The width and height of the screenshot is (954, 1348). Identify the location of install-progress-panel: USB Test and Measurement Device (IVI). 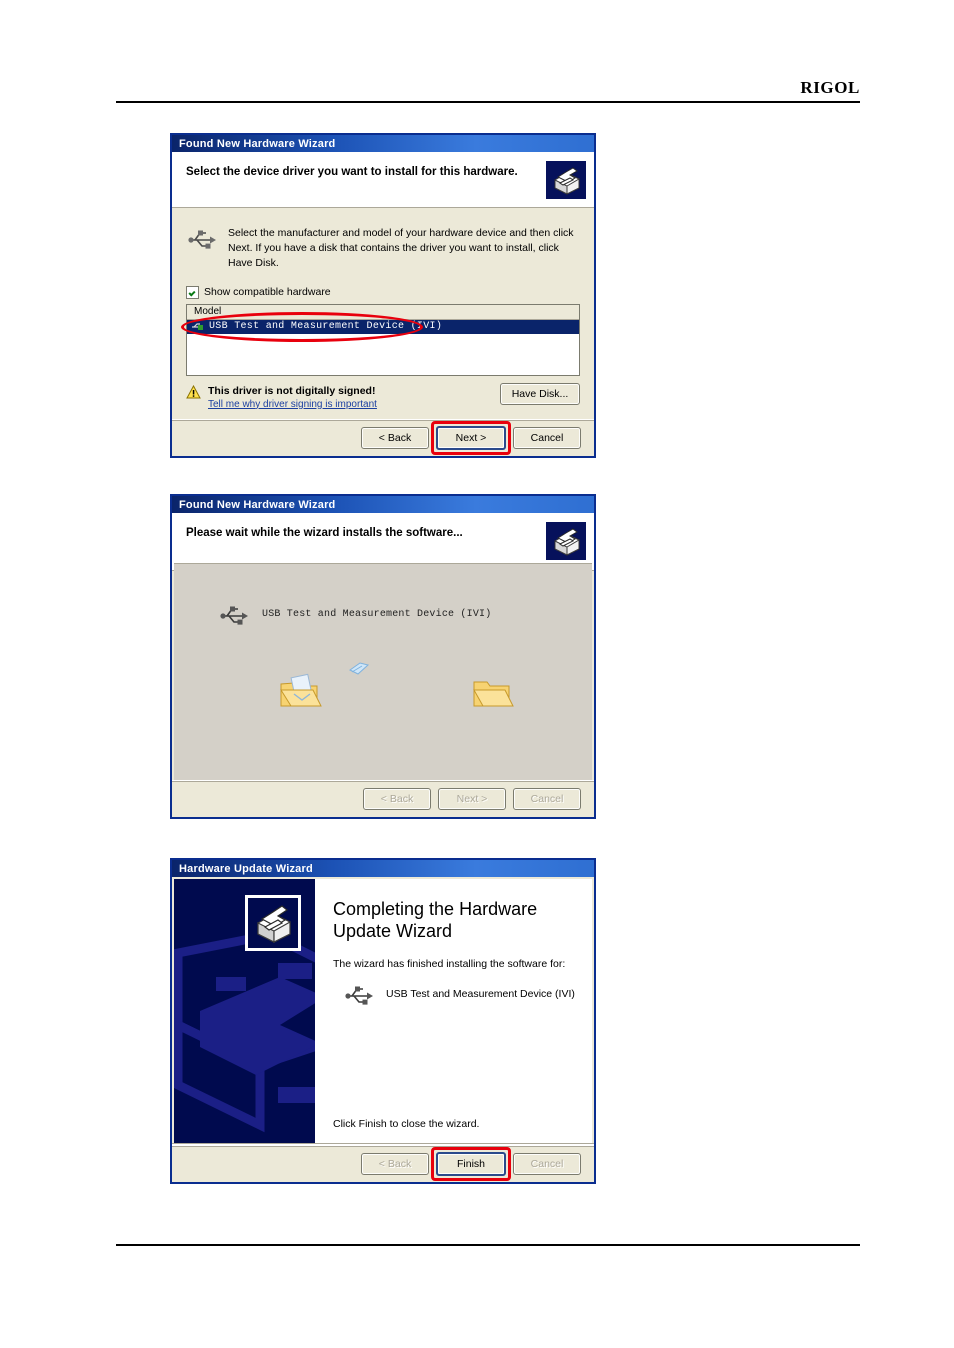
(383, 671).